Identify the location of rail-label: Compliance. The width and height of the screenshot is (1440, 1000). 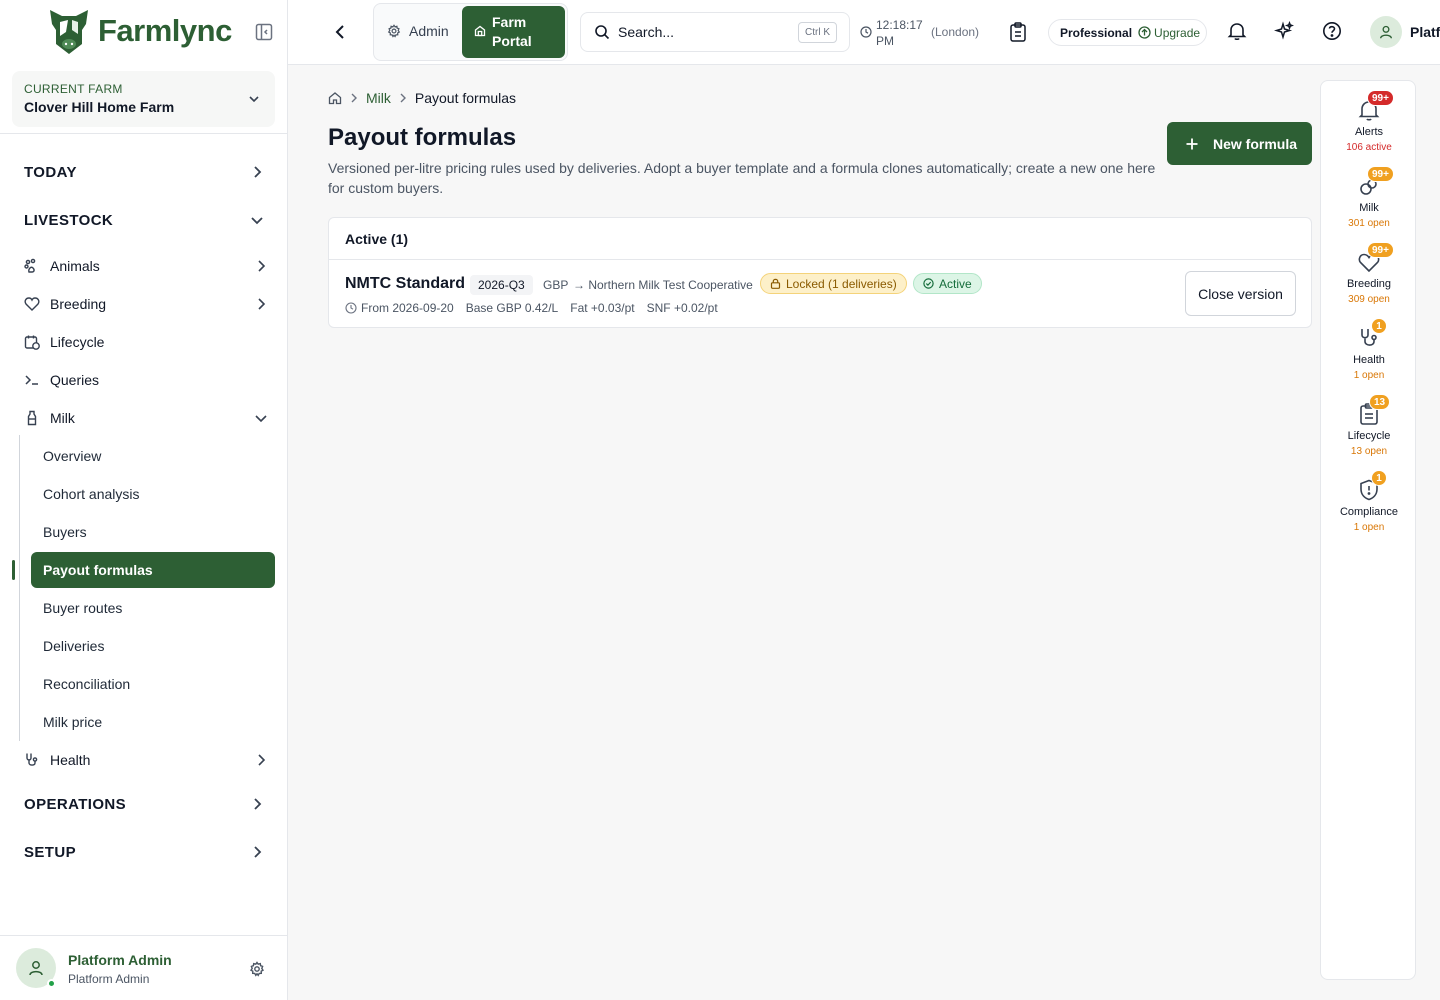
(1369, 512).